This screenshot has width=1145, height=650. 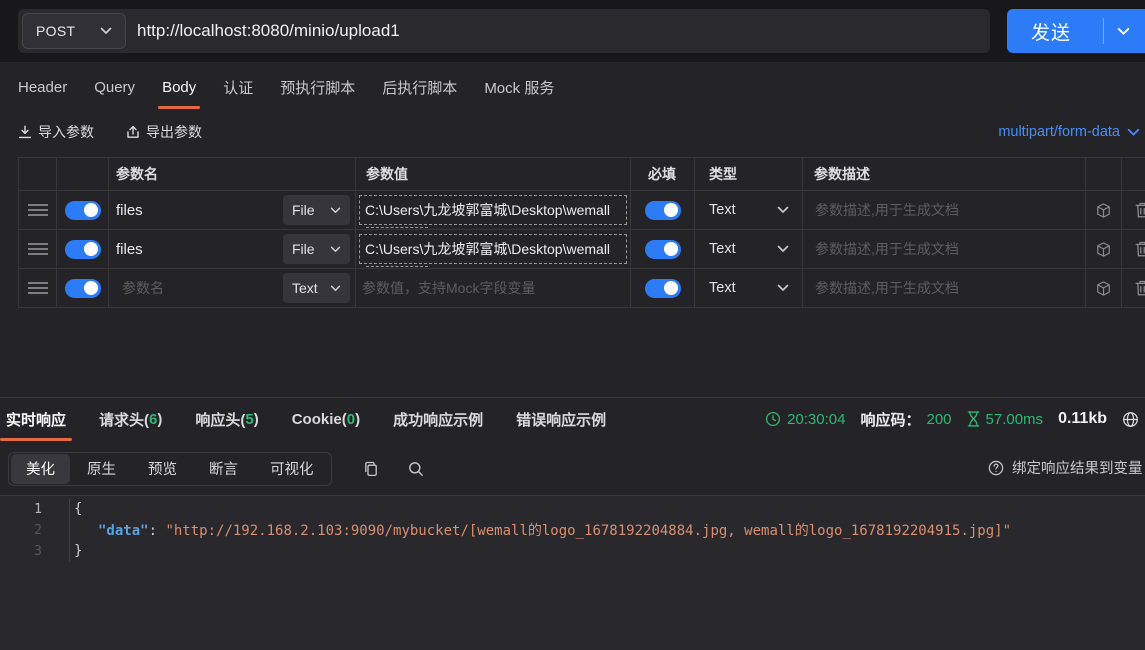 I want to click on send-divider, so click(x=1104, y=31).